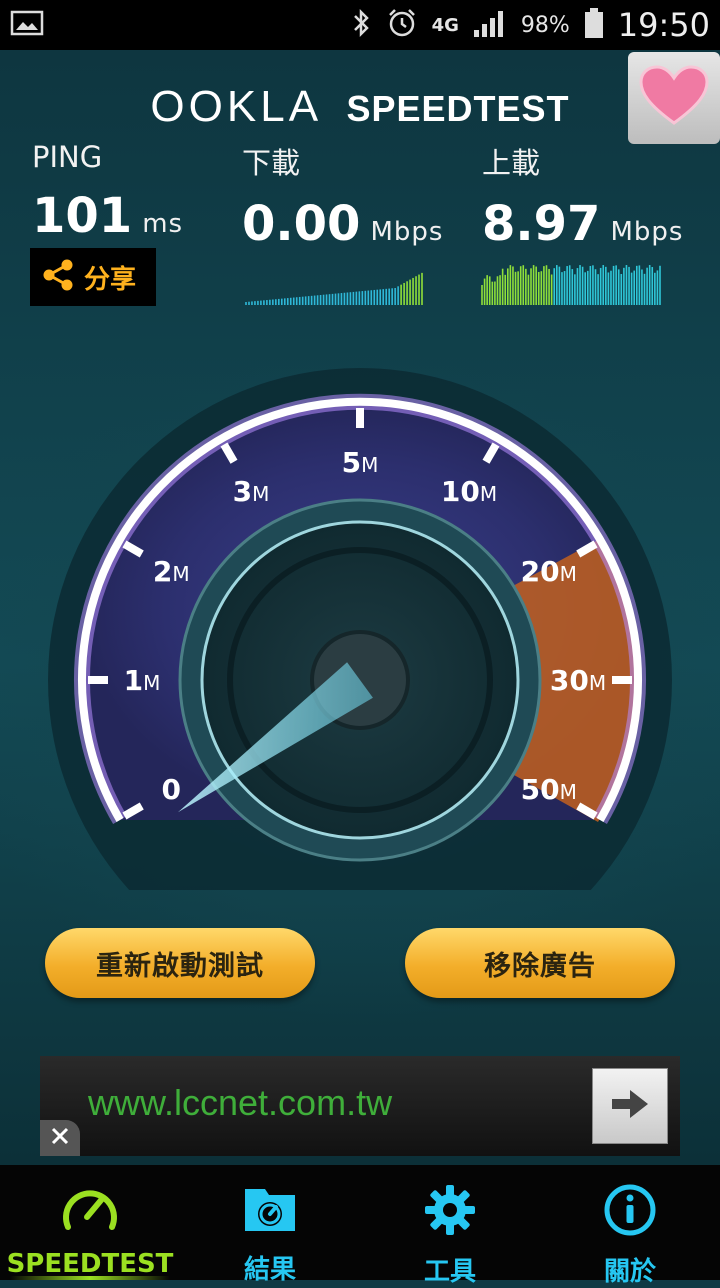  I want to click on ping-metric: PING 101 ms, so click(107, 192).